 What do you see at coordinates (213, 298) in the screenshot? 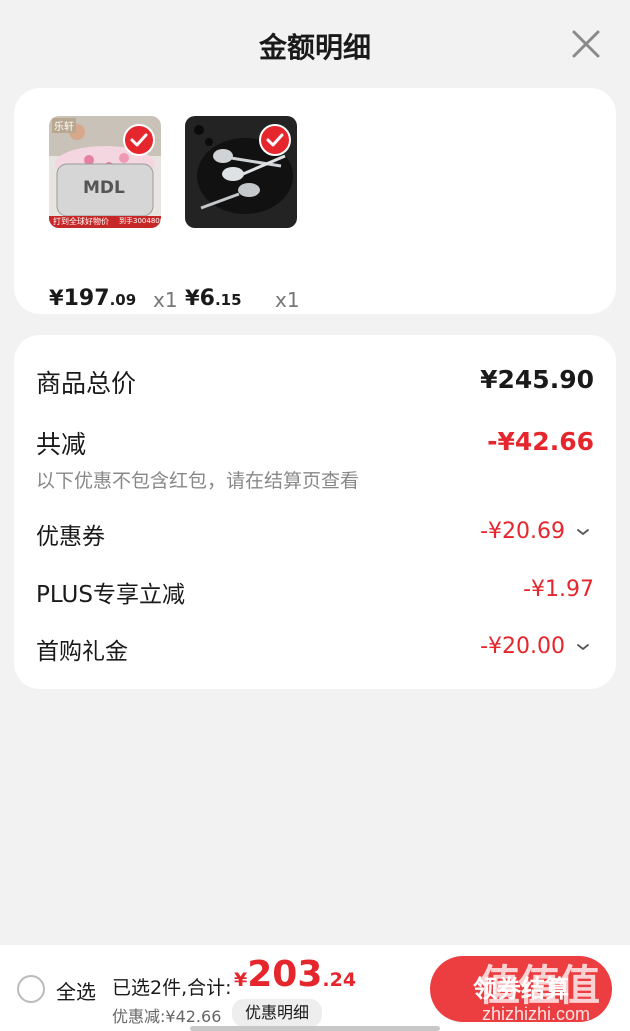
I see `product-price: ¥6.15` at bounding box center [213, 298].